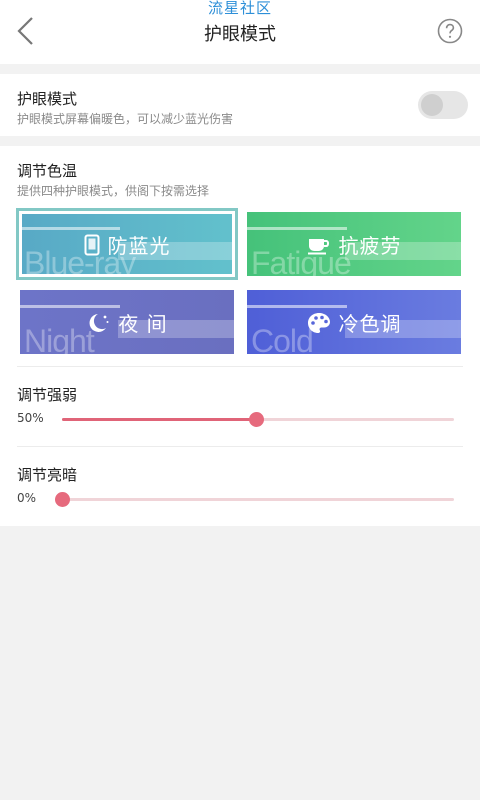 Image resolution: width=480 pixels, height=800 pixels. Describe the element at coordinates (318, 246) in the screenshot. I see `coffee-cup-icon` at that location.